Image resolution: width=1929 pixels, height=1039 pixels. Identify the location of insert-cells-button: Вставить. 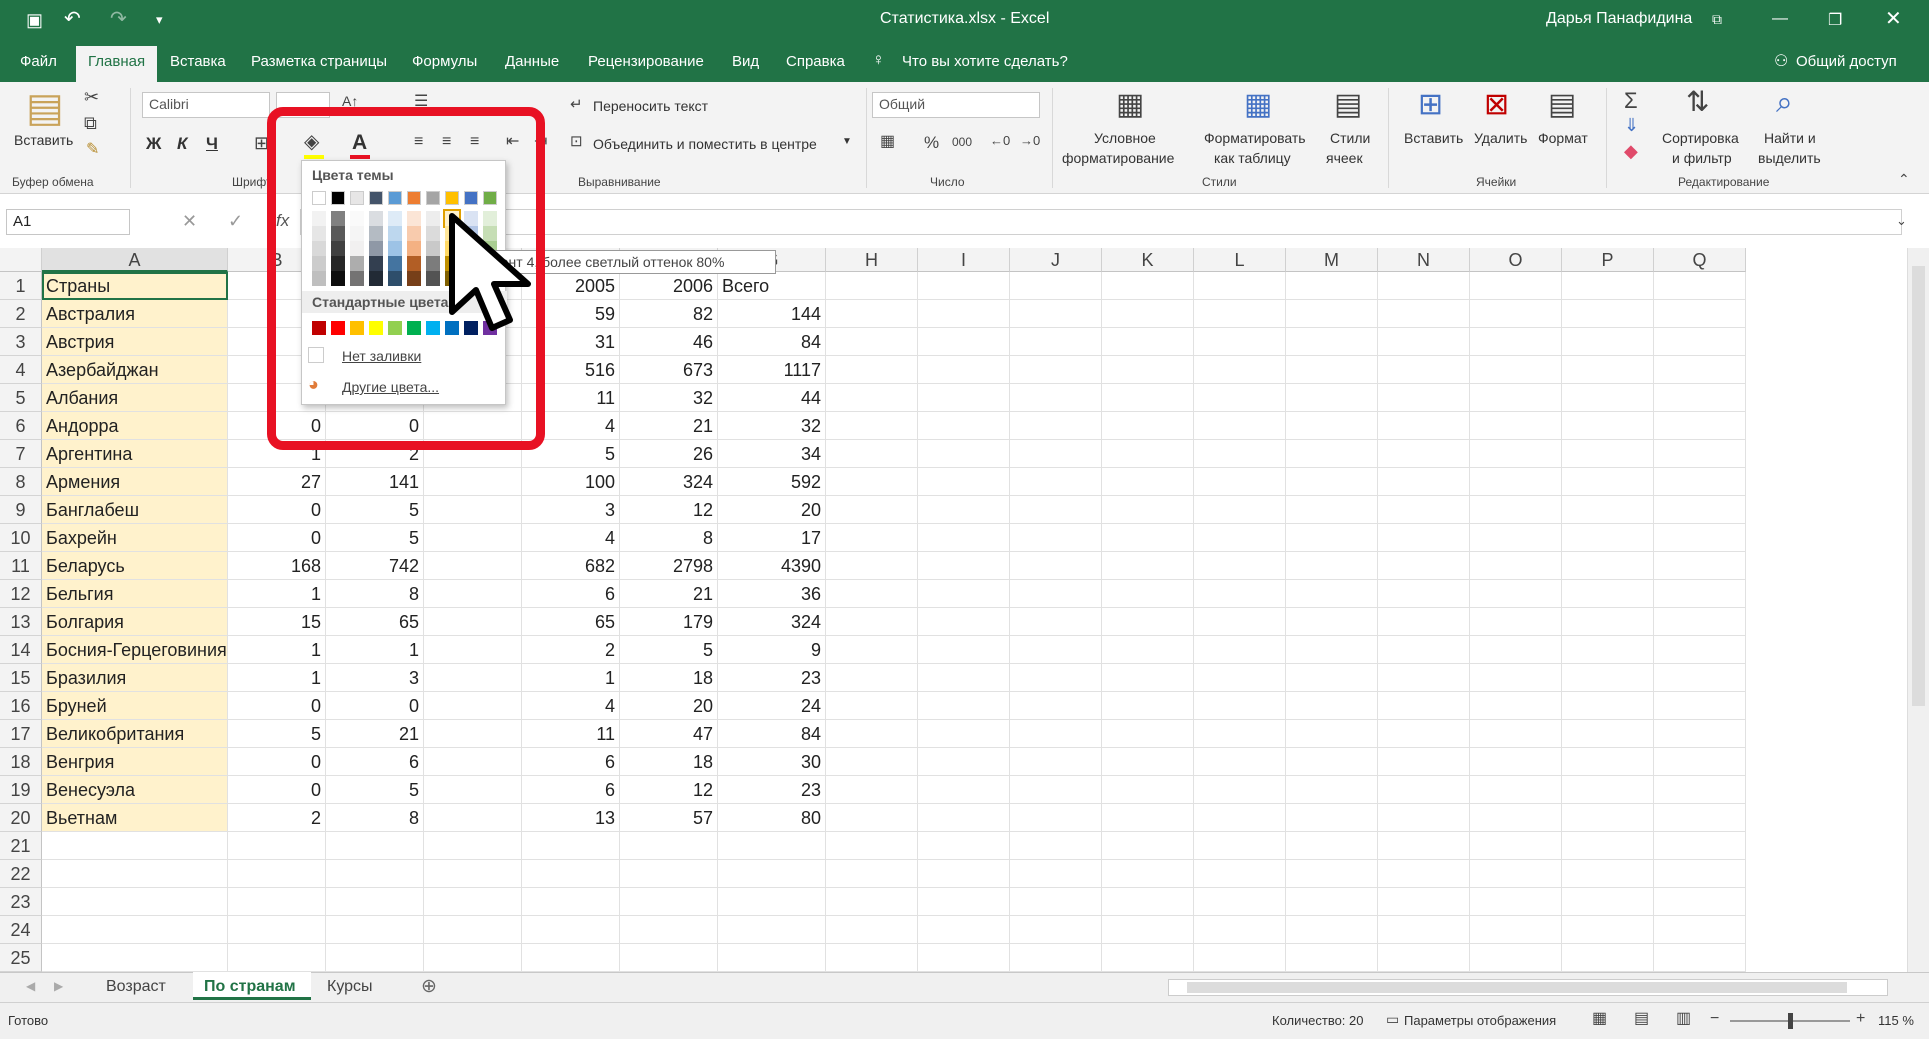
(1433, 138).